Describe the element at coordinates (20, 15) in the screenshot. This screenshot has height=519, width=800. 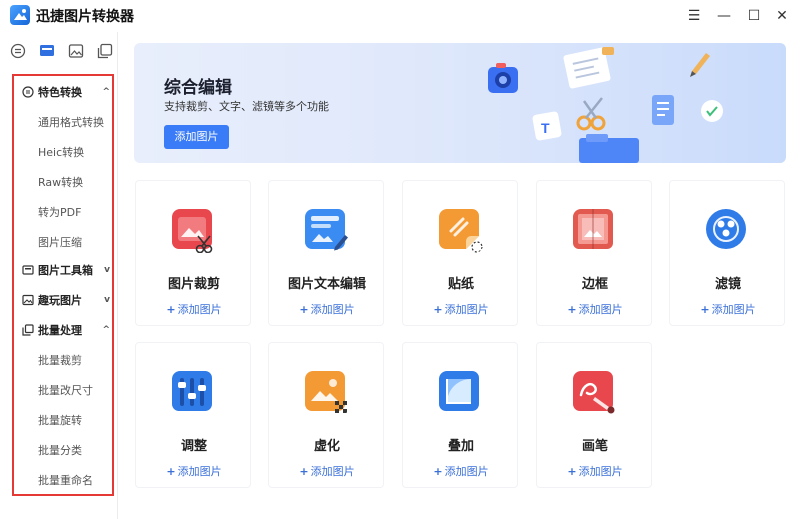
I see `app-logo-icon` at that location.